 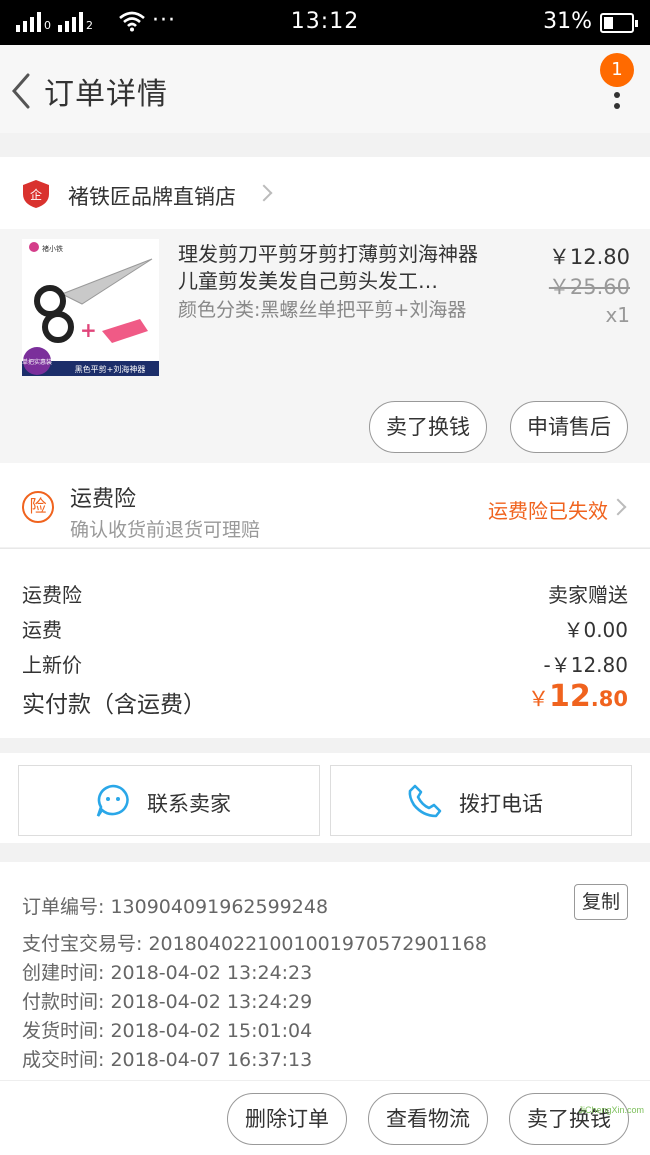 What do you see at coordinates (589, 257) in the screenshot?
I see `product-price: ￥12.80` at bounding box center [589, 257].